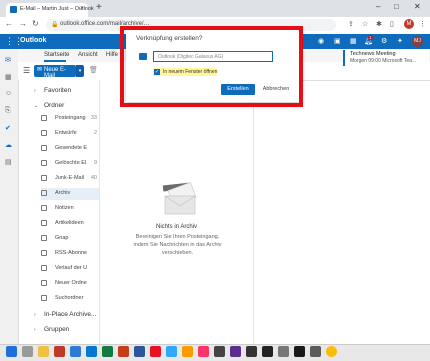 This screenshot has height=361, width=430. What do you see at coordinates (337, 41) in the screenshot?
I see `teams-icon: ▣` at bounding box center [337, 41].